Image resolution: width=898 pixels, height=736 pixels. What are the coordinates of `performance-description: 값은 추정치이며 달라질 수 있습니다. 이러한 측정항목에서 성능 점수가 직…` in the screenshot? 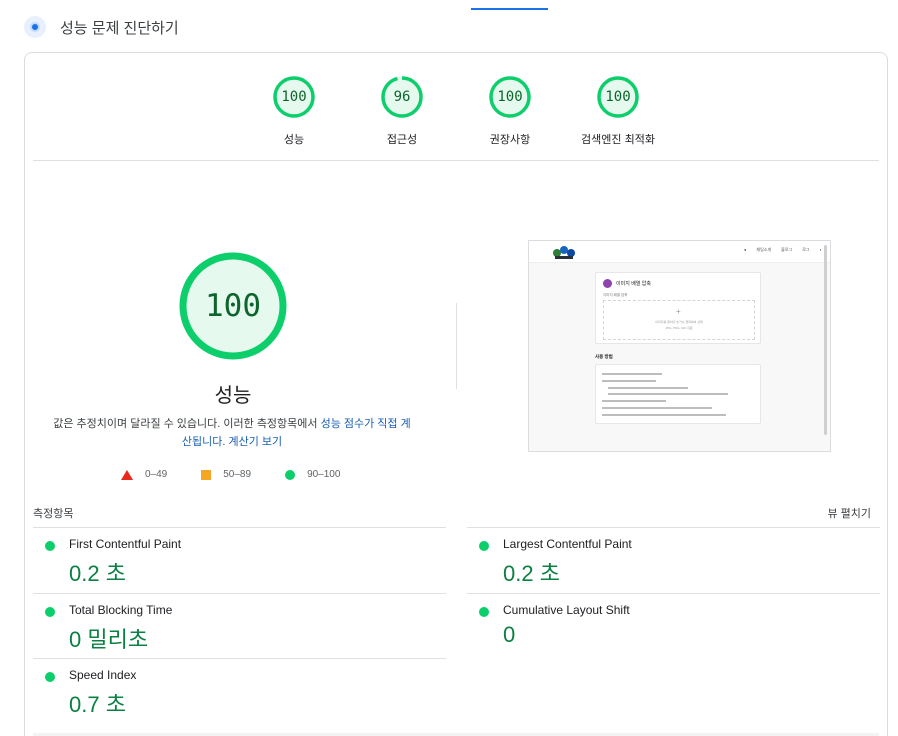 It's located at (232, 433).